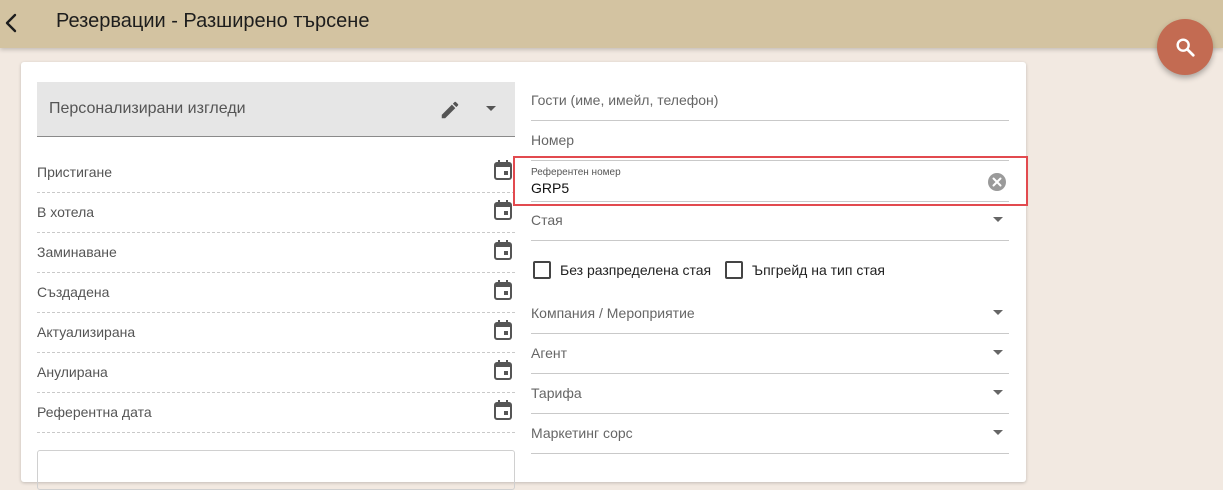 This screenshot has width=1223, height=490. What do you see at coordinates (553, 140) in the screenshot?
I see `number-field-label: Номер` at bounding box center [553, 140].